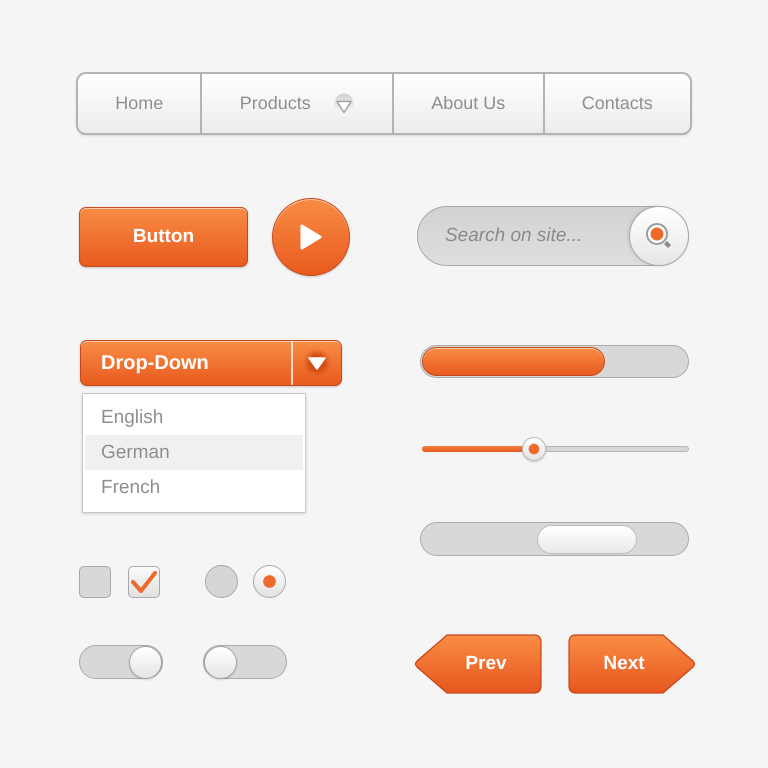 The image size is (768, 768). What do you see at coordinates (194, 487) in the screenshot?
I see `dropdown-option: French` at bounding box center [194, 487].